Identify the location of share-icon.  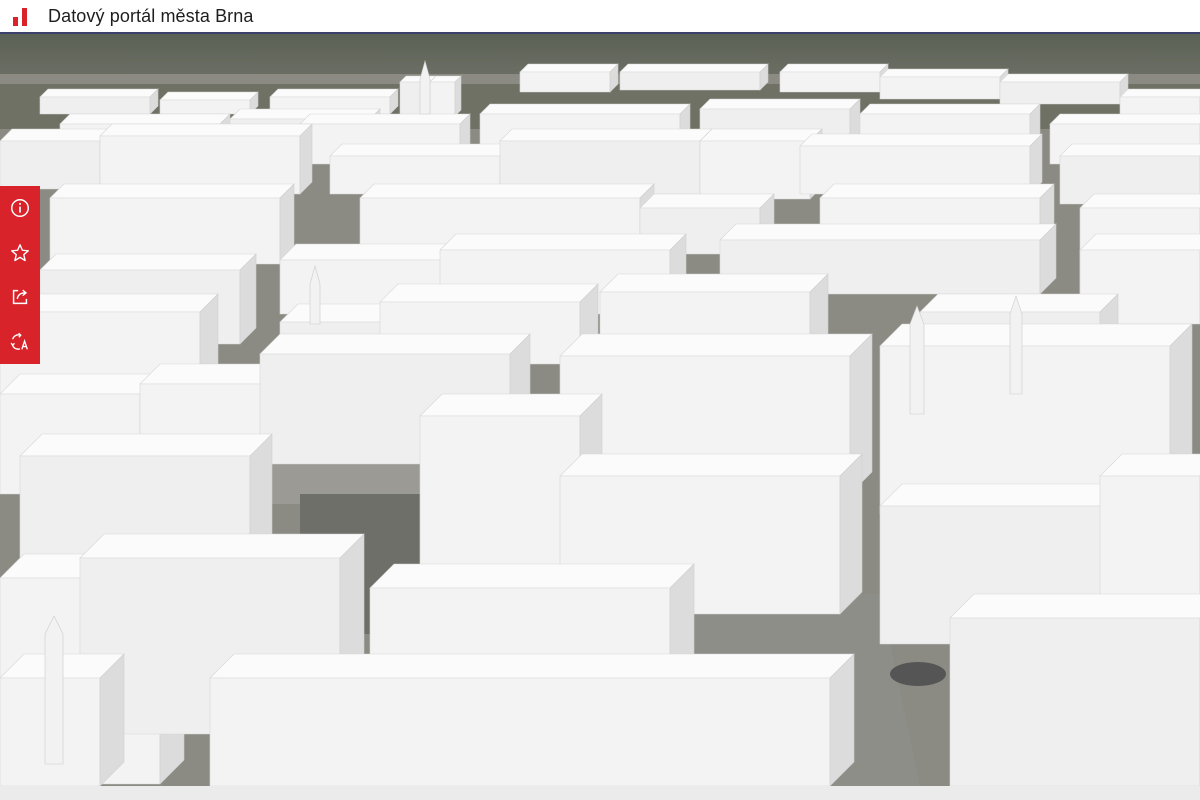
(20, 297).